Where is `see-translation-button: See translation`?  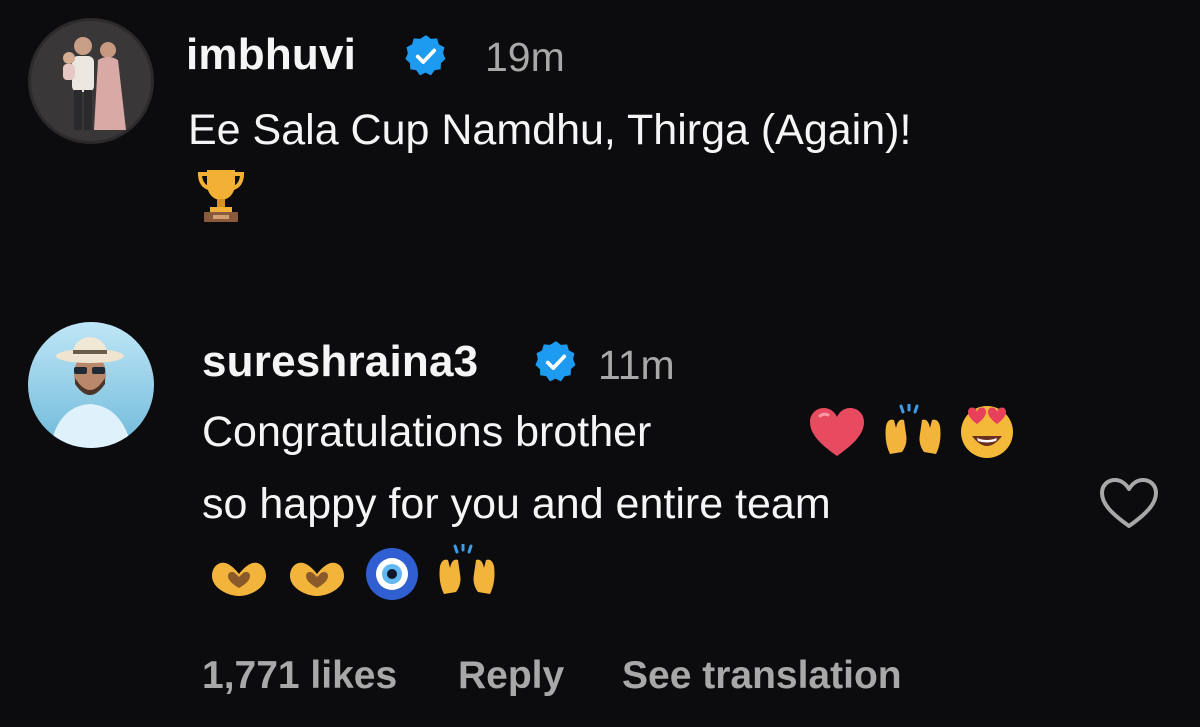 see-translation-button: See translation is located at coordinates (762, 676).